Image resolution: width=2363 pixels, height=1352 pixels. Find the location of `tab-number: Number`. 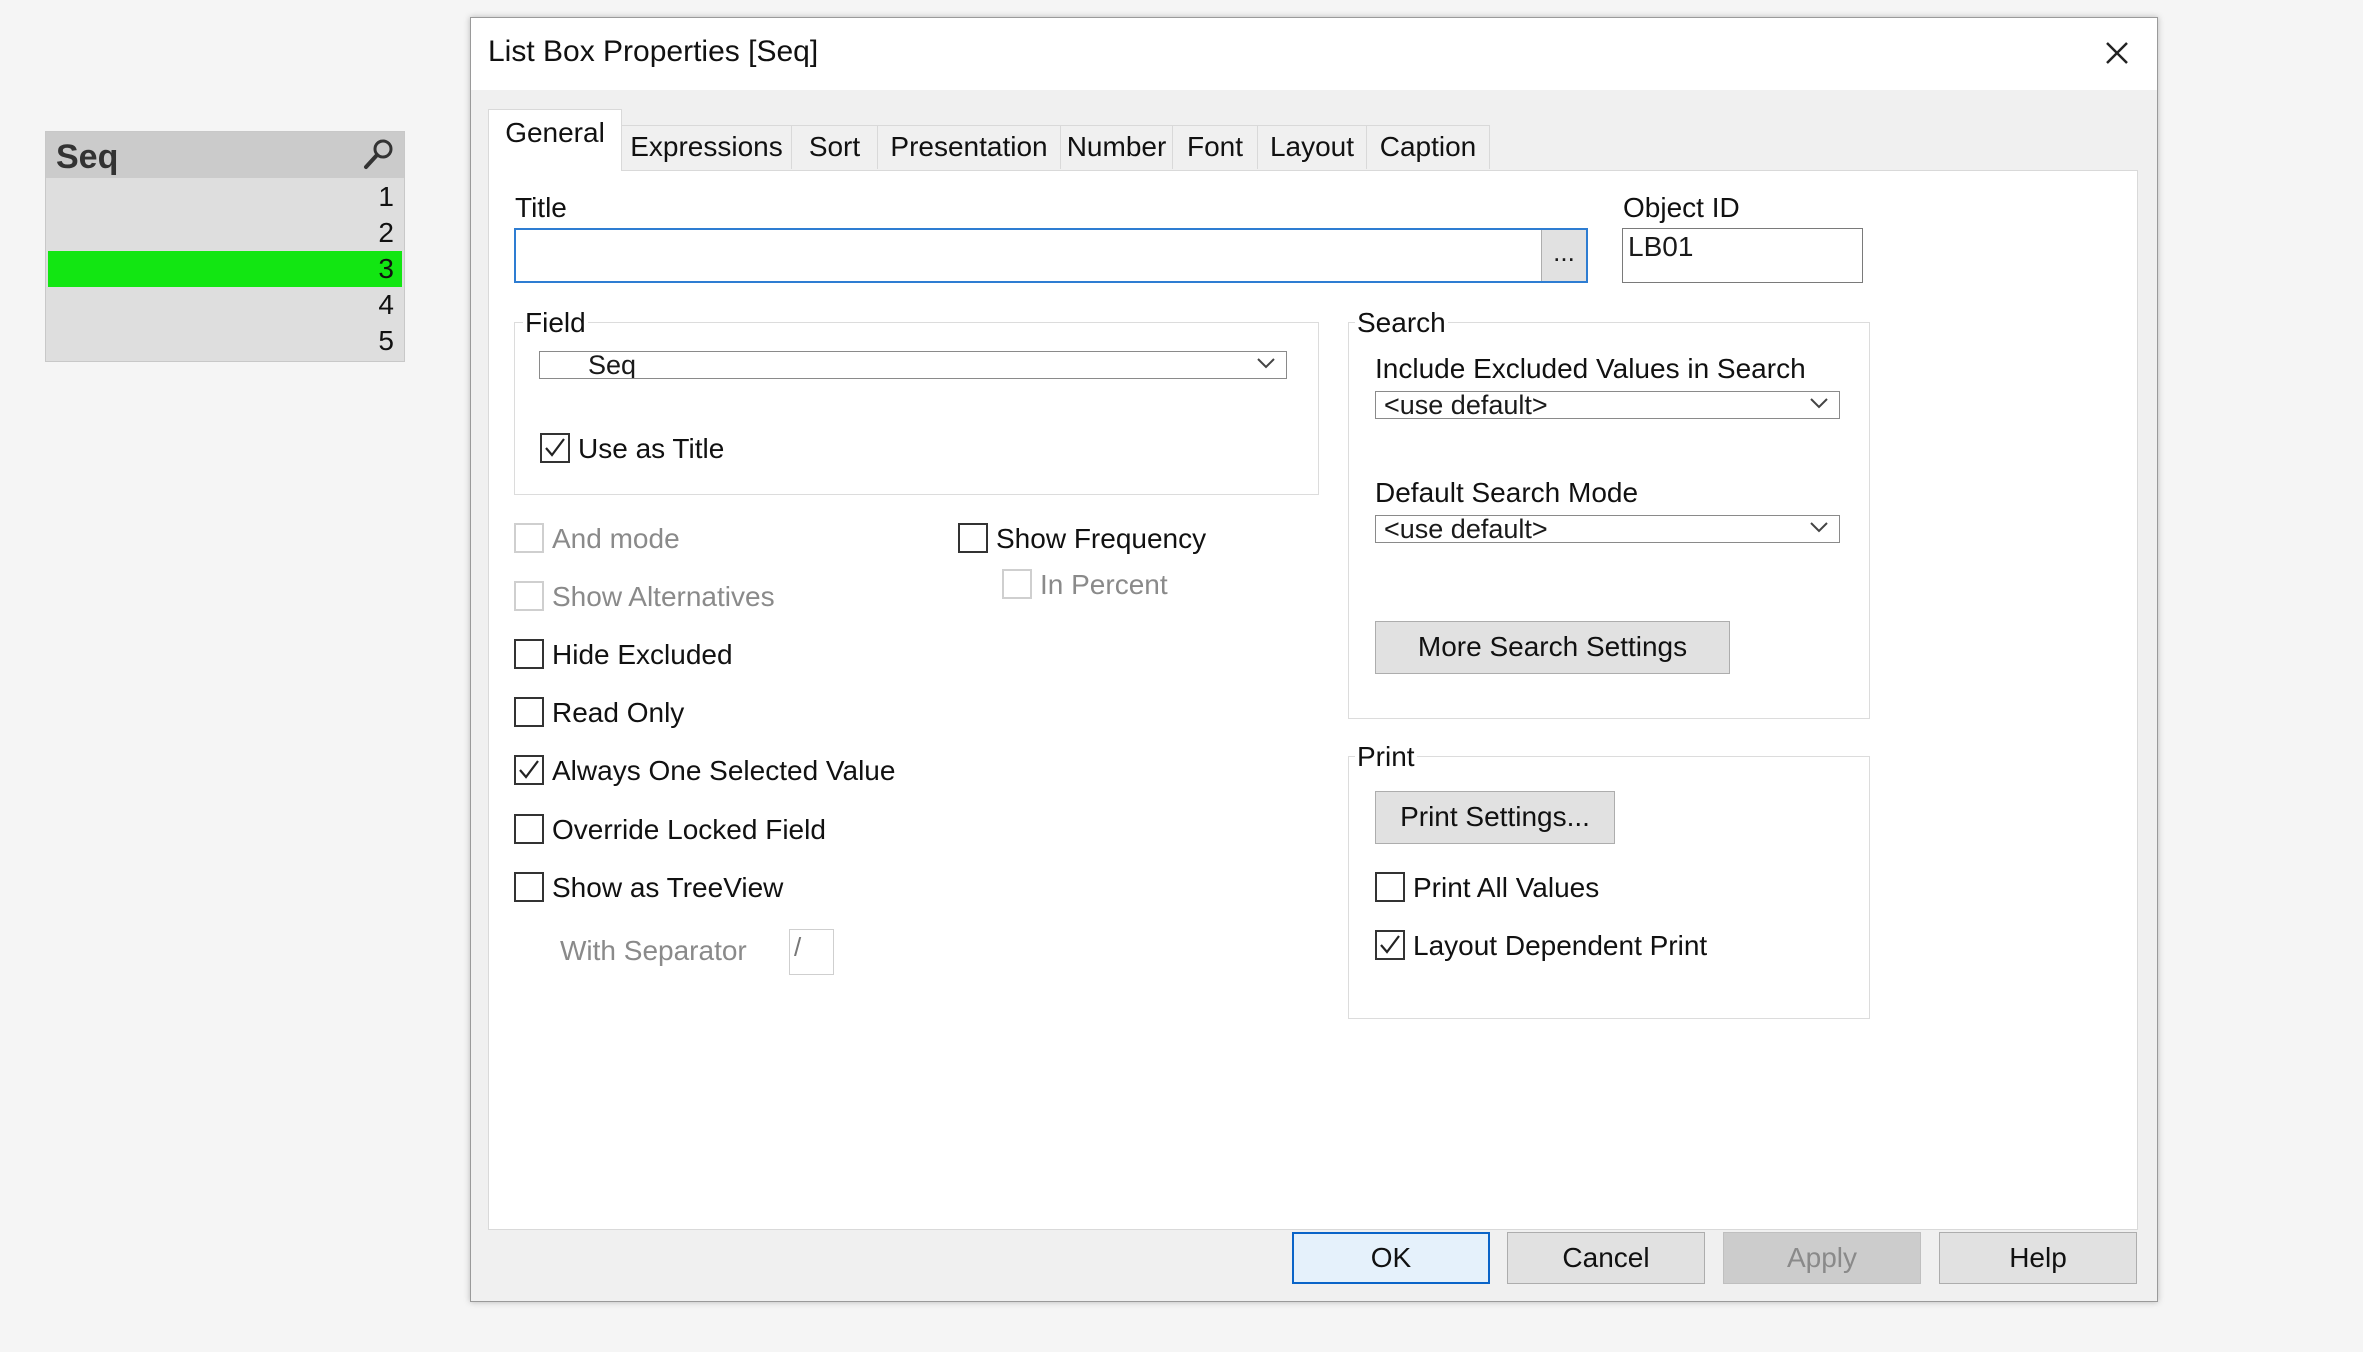

tab-number: Number is located at coordinates (1116, 147).